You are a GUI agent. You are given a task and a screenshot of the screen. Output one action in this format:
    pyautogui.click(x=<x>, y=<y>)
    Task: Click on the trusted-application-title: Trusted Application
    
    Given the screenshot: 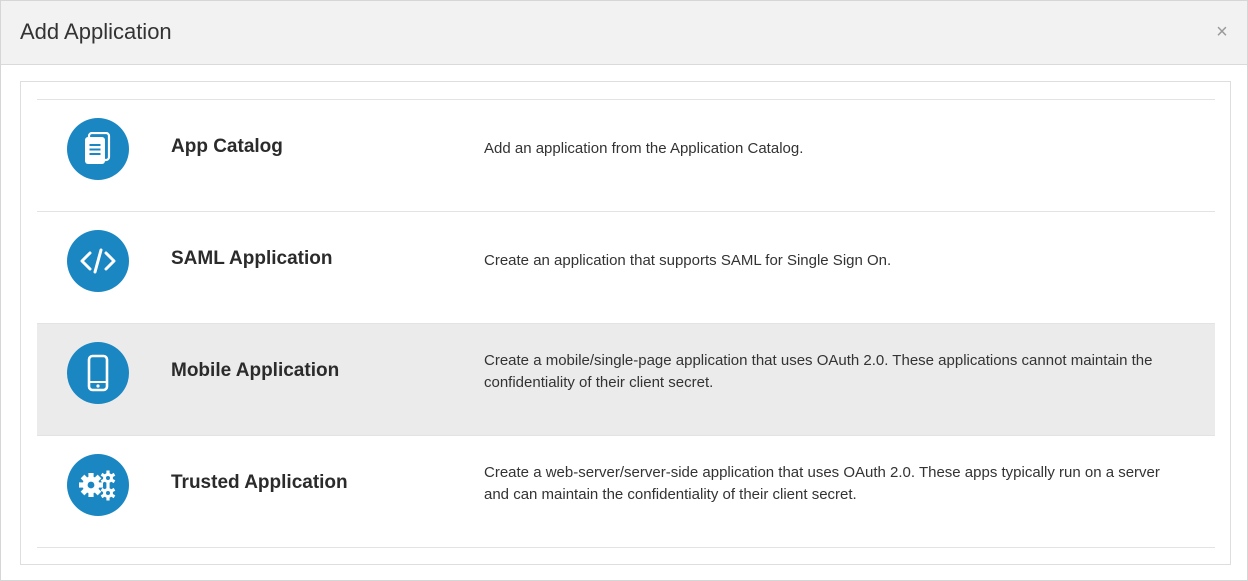 What is the action you would take?
    pyautogui.click(x=259, y=482)
    